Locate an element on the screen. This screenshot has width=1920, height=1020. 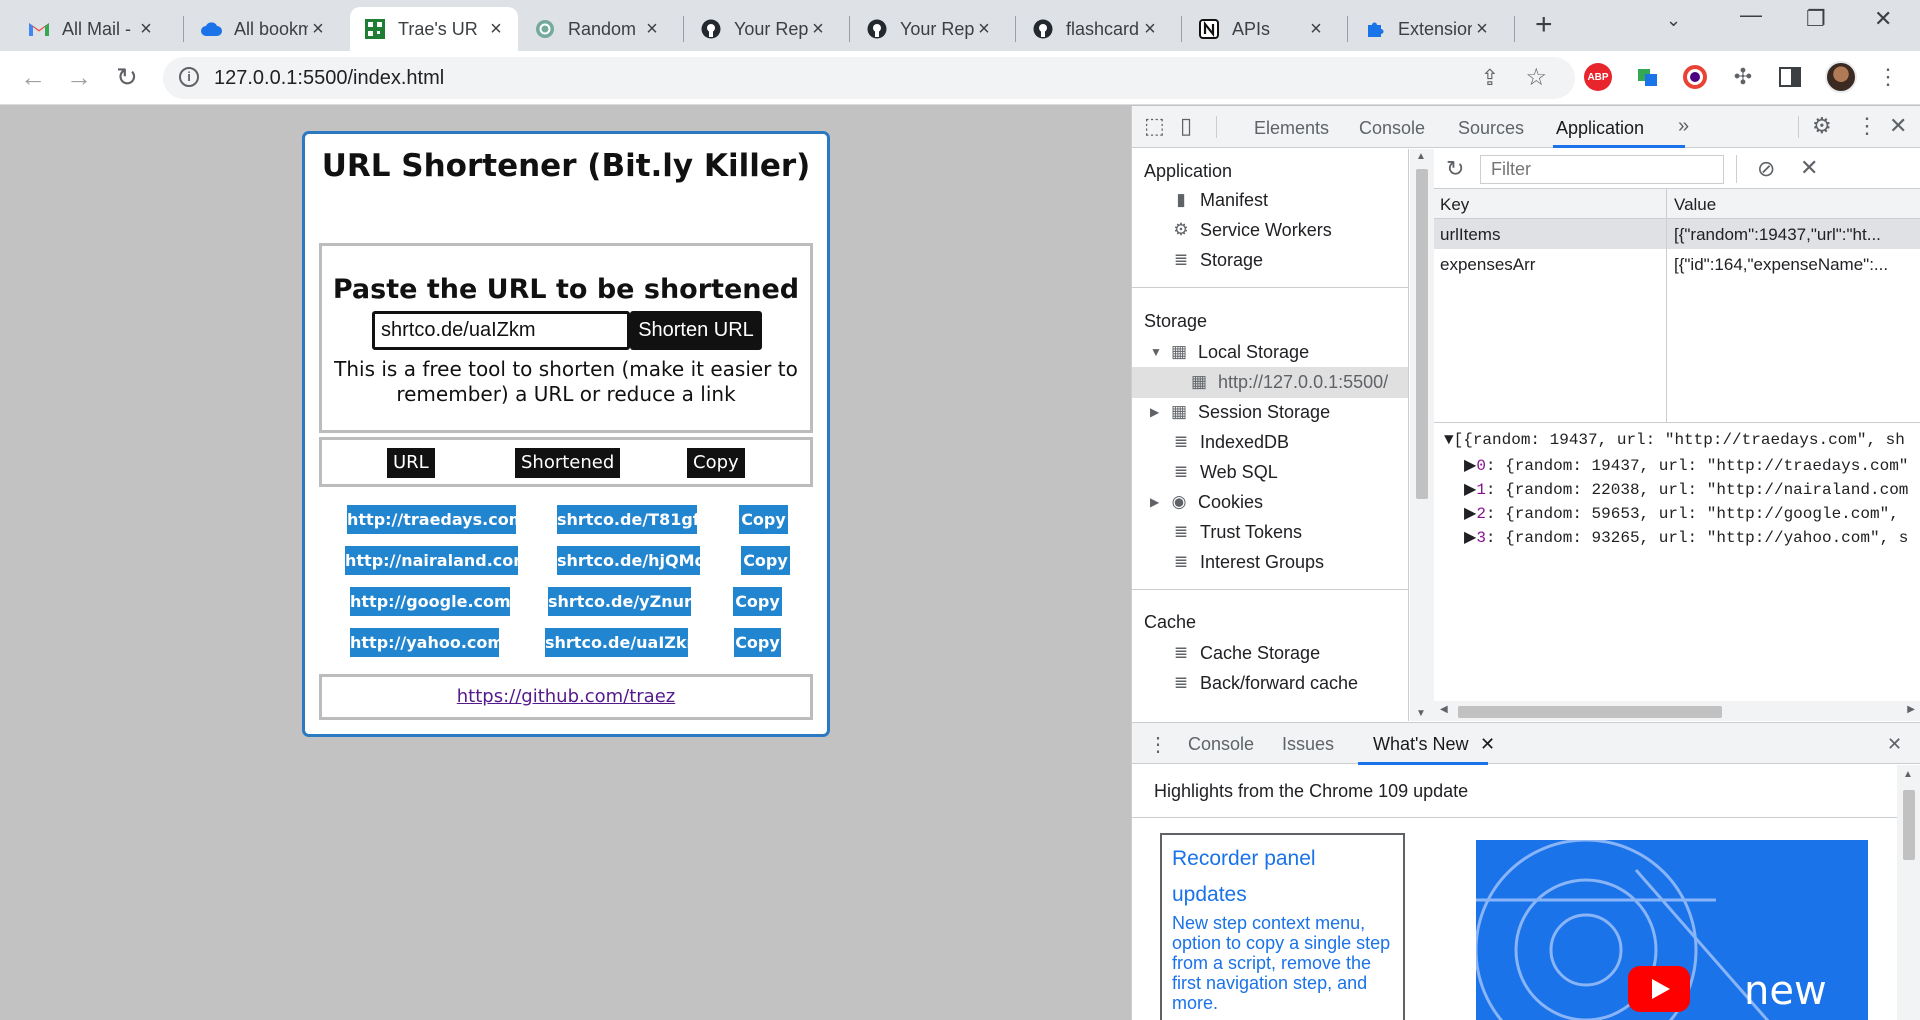
sidebar-scrollbar: ▲ ▼ is located at coordinates (1422, 435).